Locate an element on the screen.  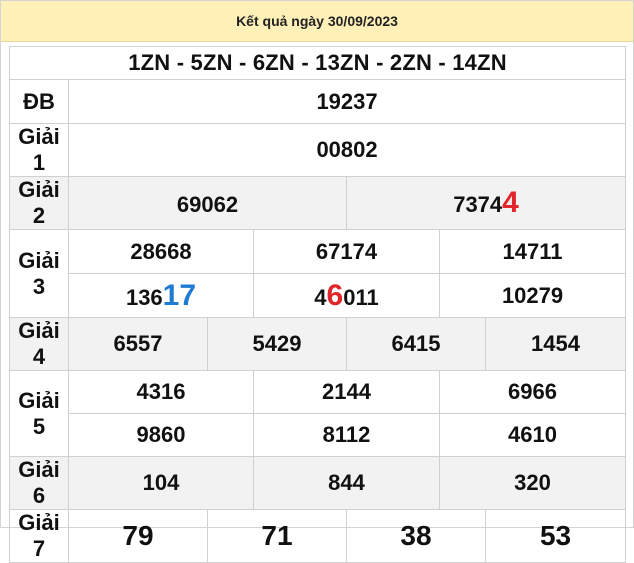
prize-1-number: 00802 is located at coordinates (347, 150).